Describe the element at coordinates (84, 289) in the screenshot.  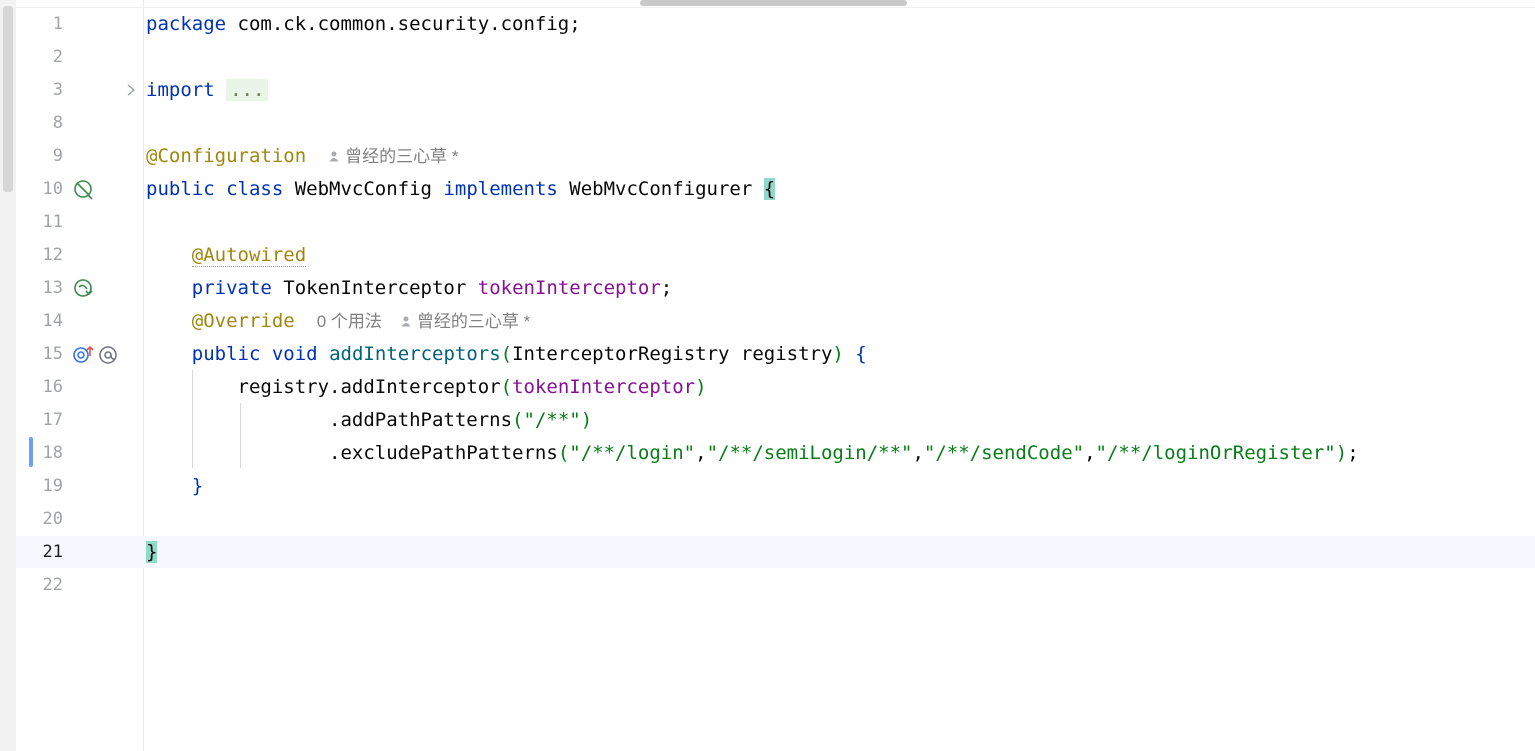
I see `spring-autowired-icon` at that location.